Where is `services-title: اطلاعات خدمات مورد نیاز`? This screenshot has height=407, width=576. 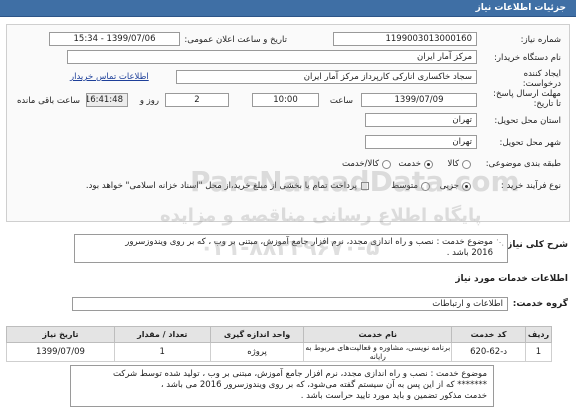
services-title: اطلاعات خدمات مورد نیاز is located at coordinates (511, 279).